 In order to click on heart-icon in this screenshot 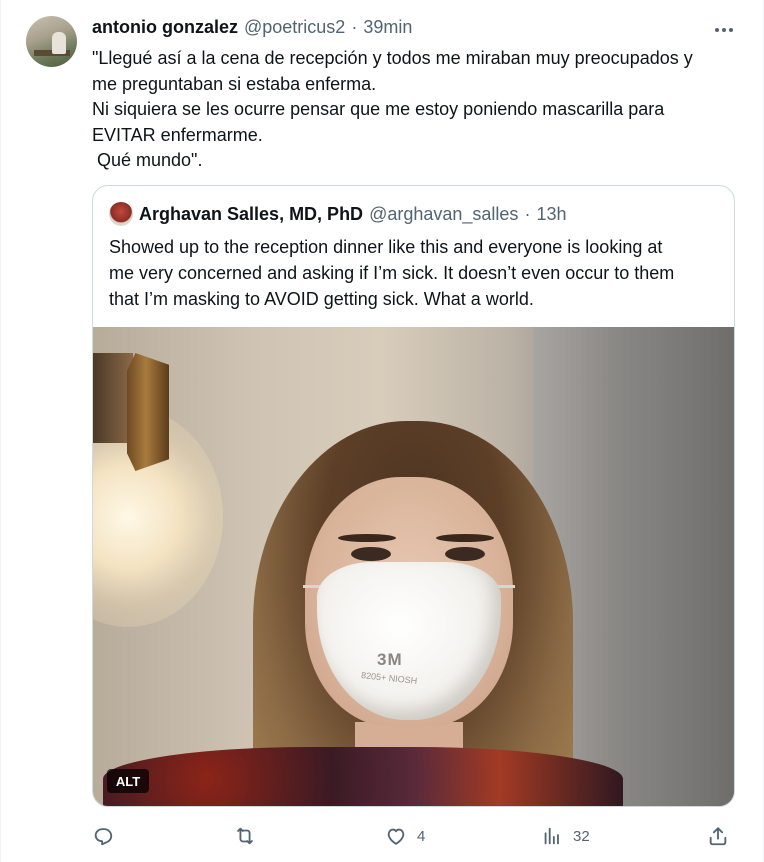, I will do `click(396, 836)`.